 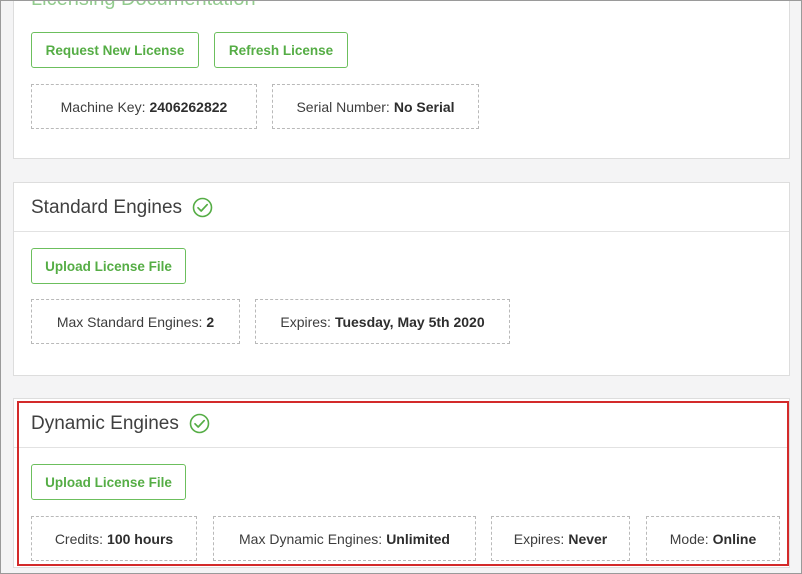 What do you see at coordinates (129, 321) in the screenshot?
I see `max-standard-engines-label: Max Standard Engines:` at bounding box center [129, 321].